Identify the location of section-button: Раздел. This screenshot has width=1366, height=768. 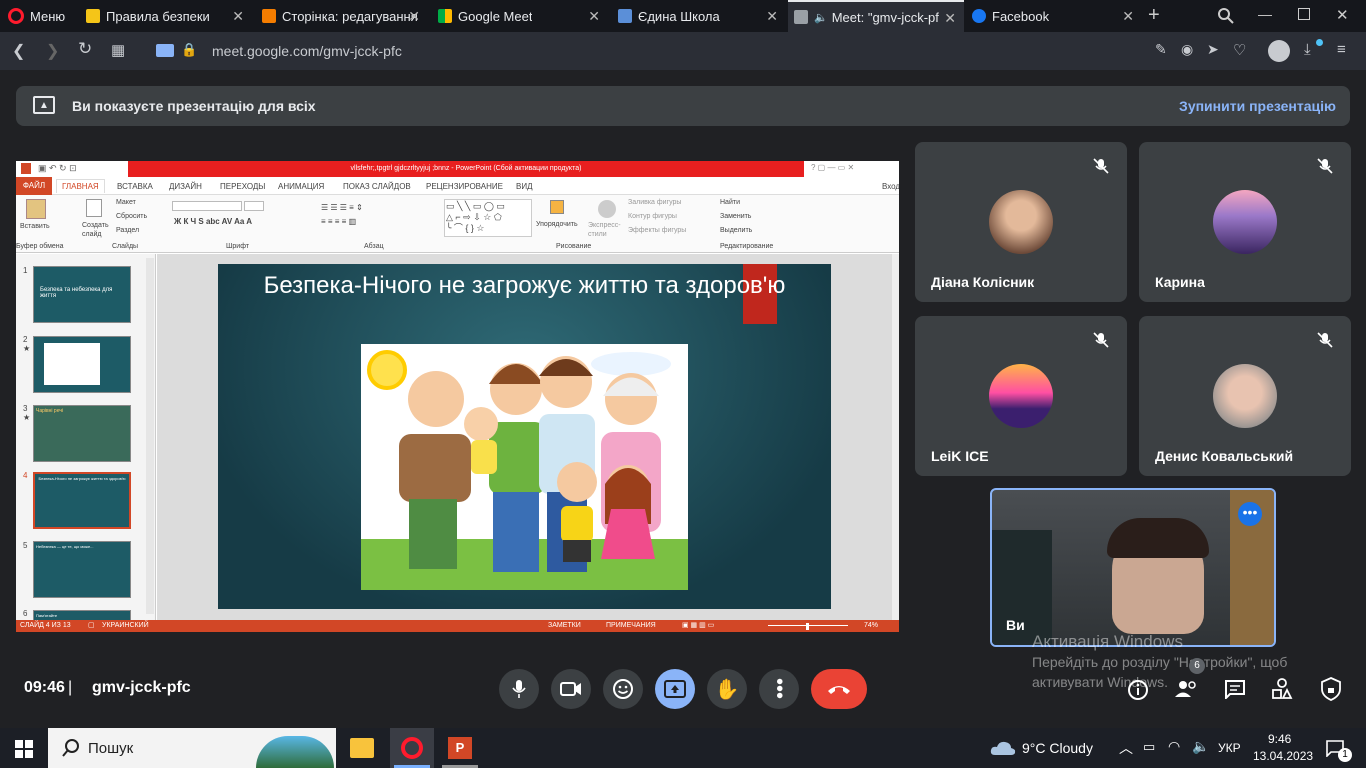
(127, 230).